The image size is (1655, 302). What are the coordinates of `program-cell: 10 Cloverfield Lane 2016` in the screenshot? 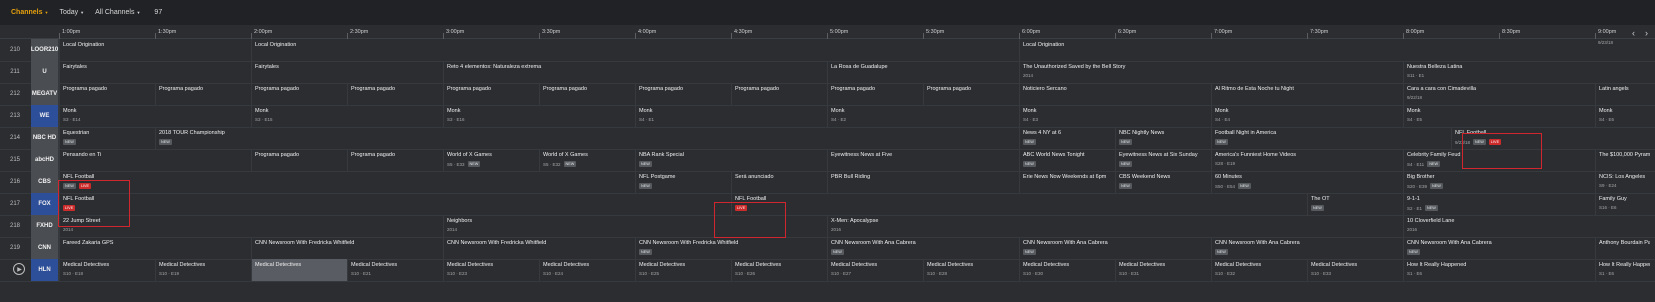 It's located at (1528, 226).